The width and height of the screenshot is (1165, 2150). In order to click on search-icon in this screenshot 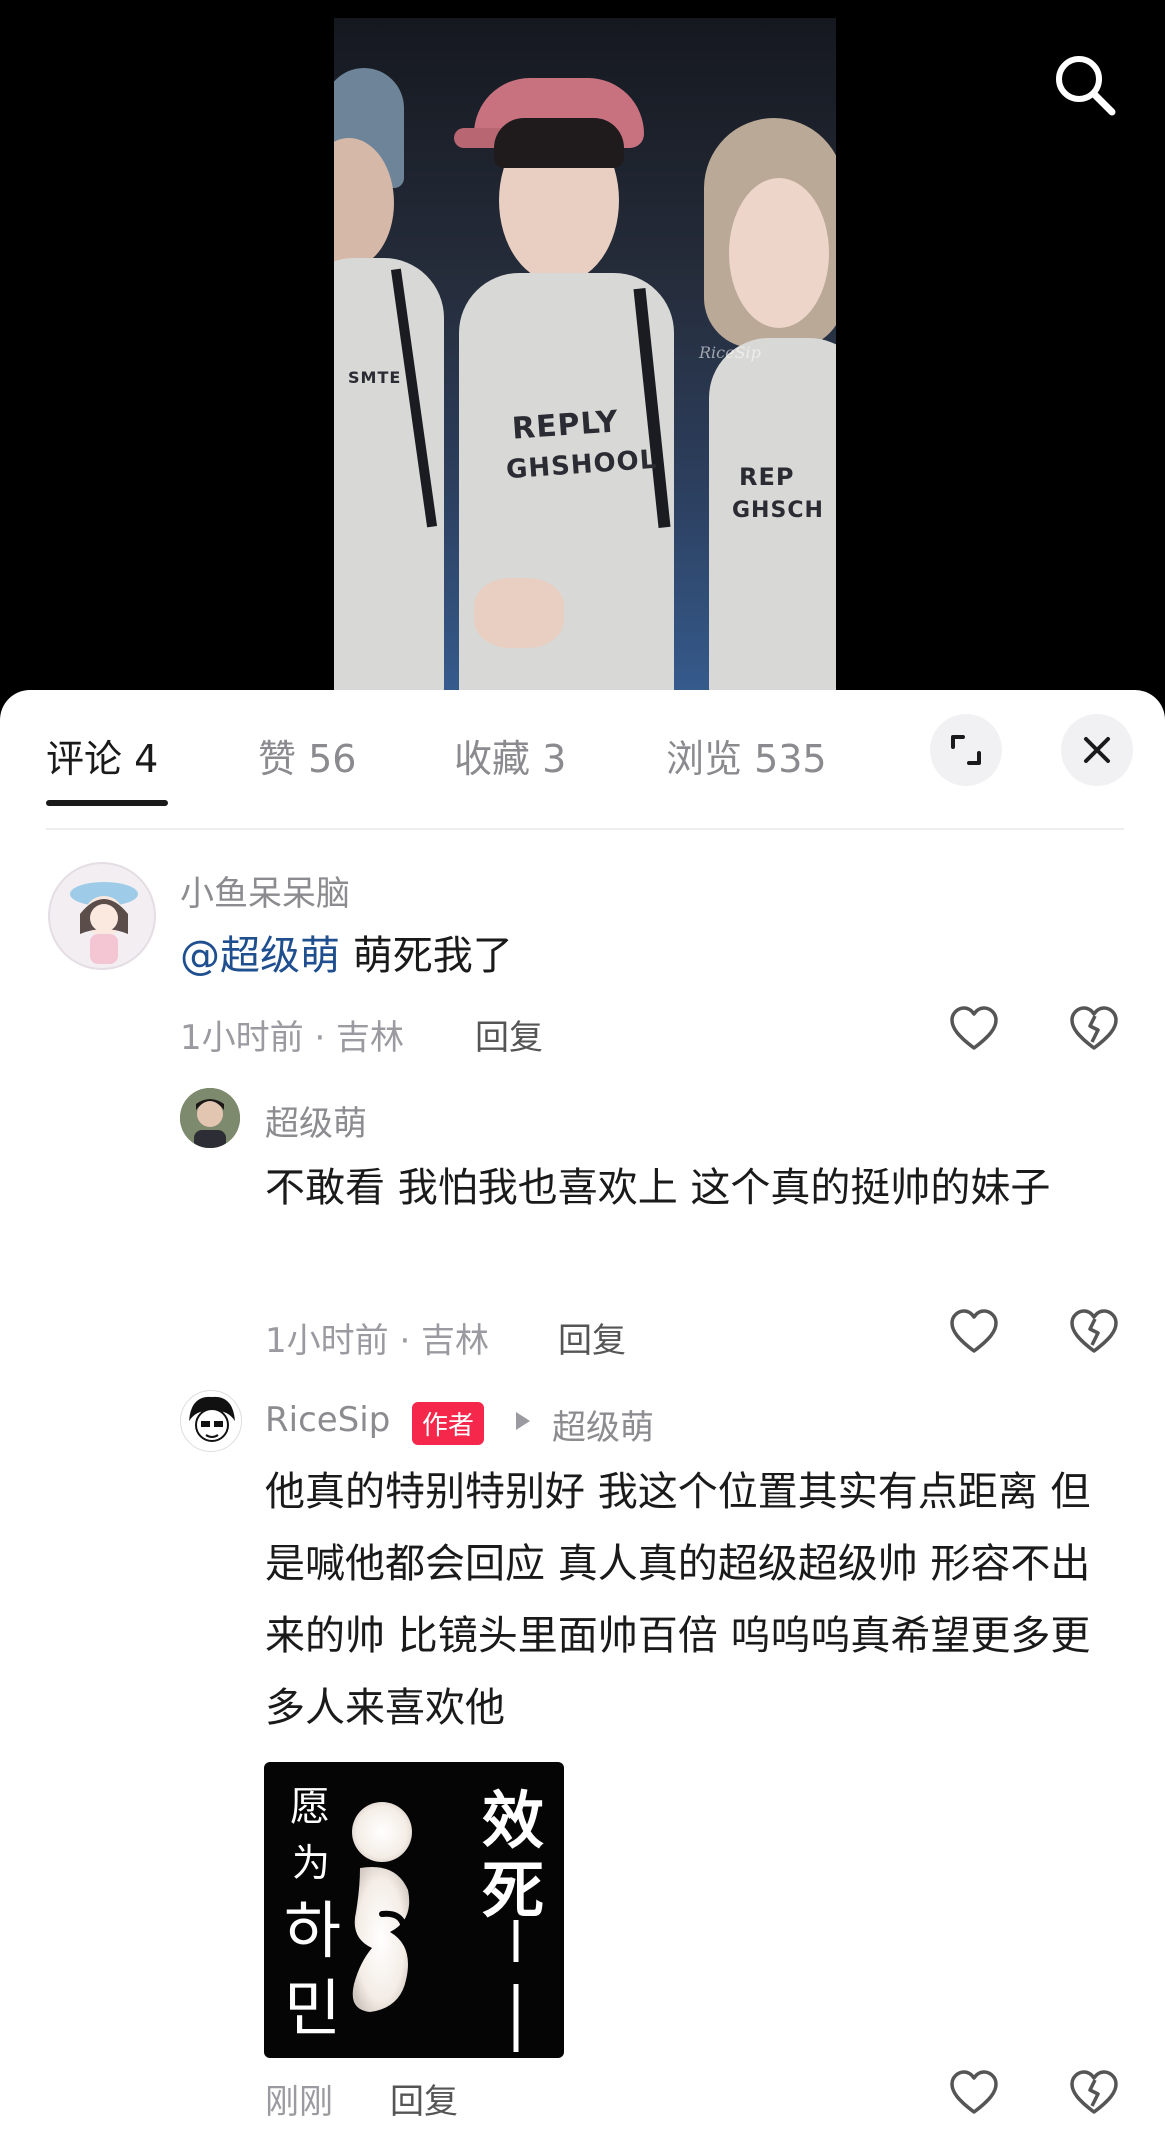, I will do `click(1086, 86)`.